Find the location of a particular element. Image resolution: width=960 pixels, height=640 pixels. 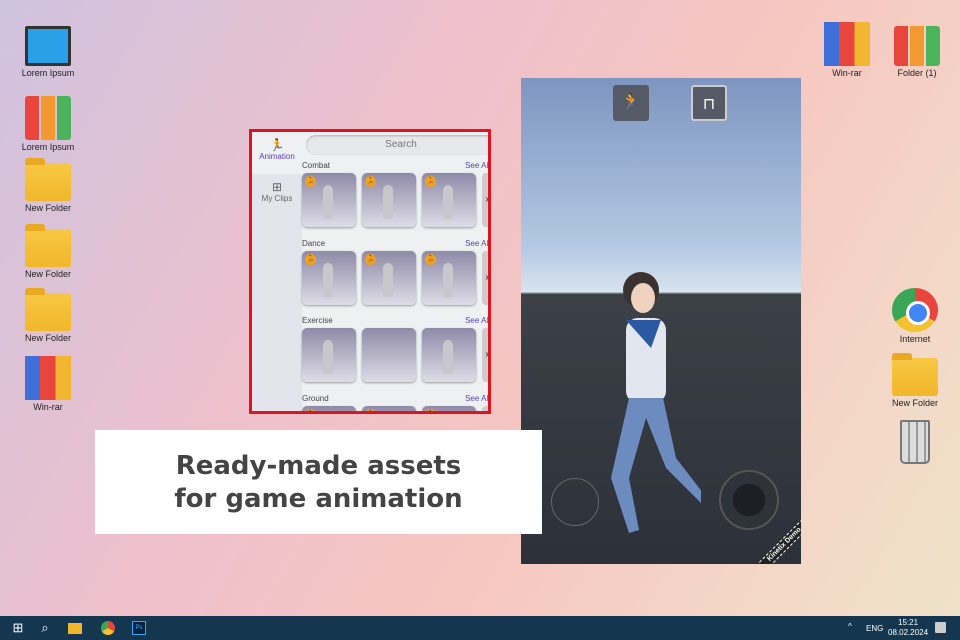

category-title: Dance is located at coordinates (314, 243).